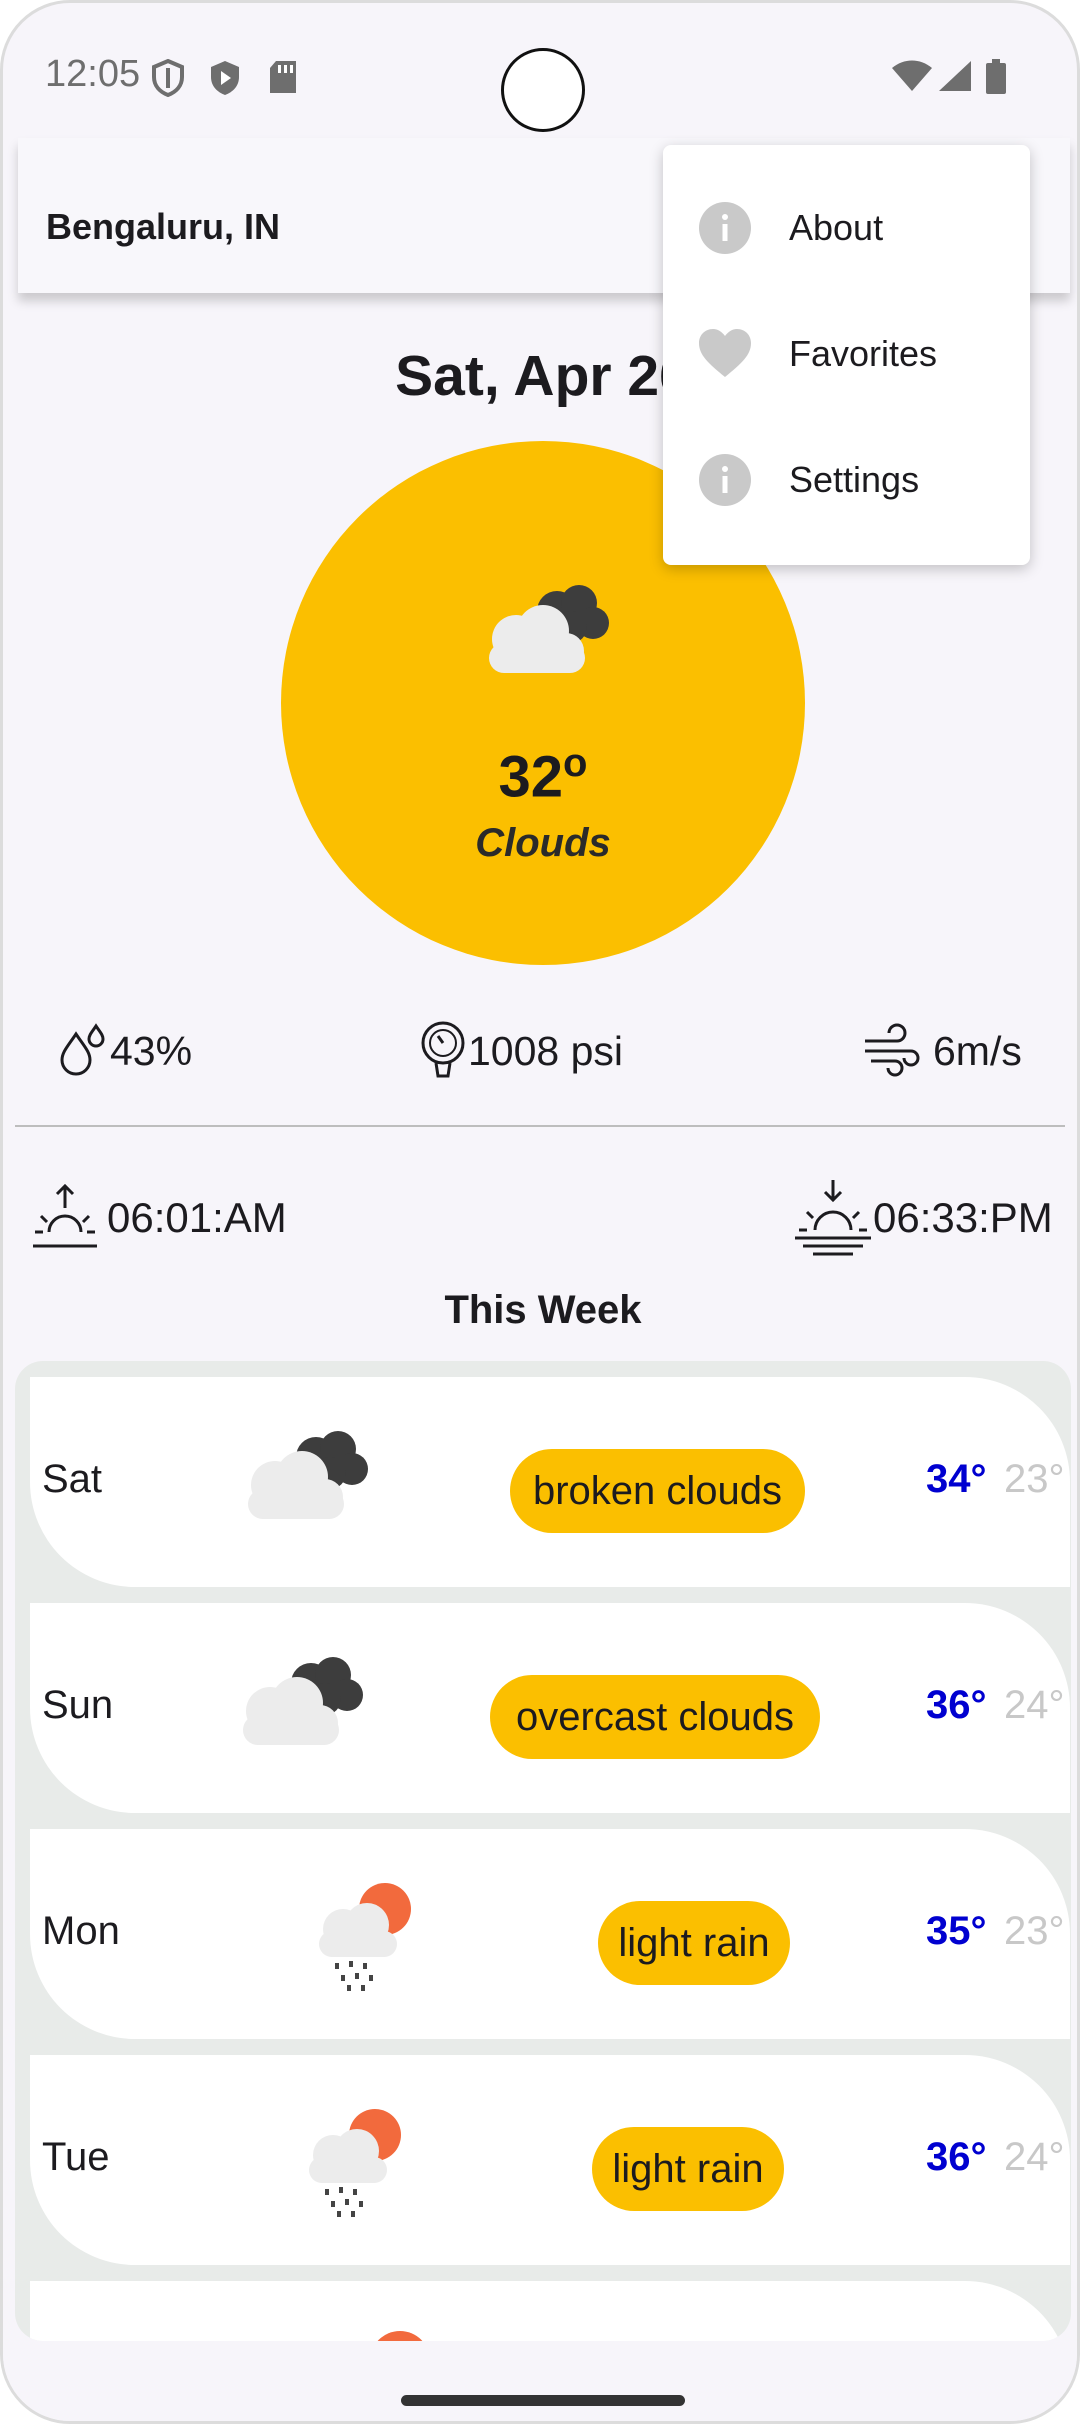  I want to click on sunset-row: 06:33:PM, so click(923, 1218).